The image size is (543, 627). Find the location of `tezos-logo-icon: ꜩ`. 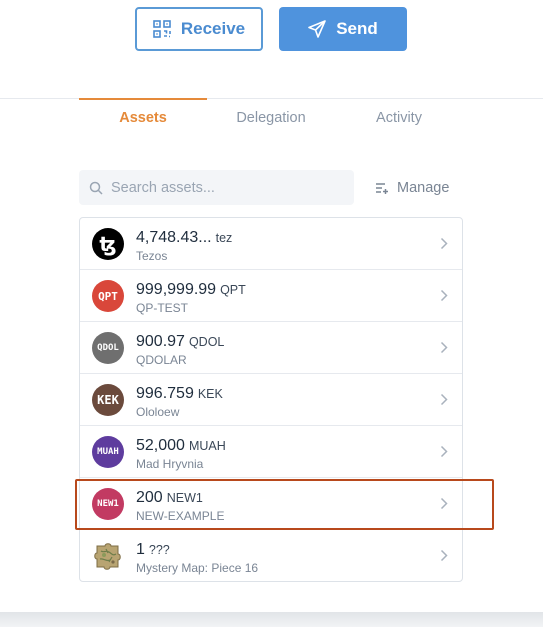

tezos-logo-icon: ꜩ is located at coordinates (108, 244).